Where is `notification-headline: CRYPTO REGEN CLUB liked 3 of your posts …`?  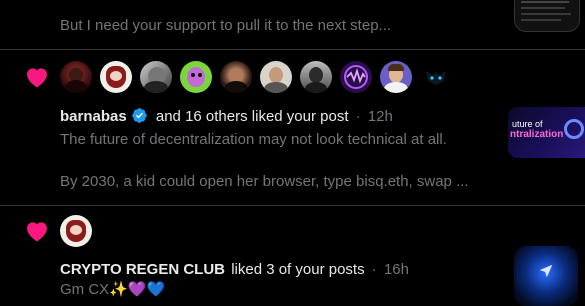 notification-headline: CRYPTO REGEN CLUB liked 3 of your posts … is located at coordinates (234, 269).